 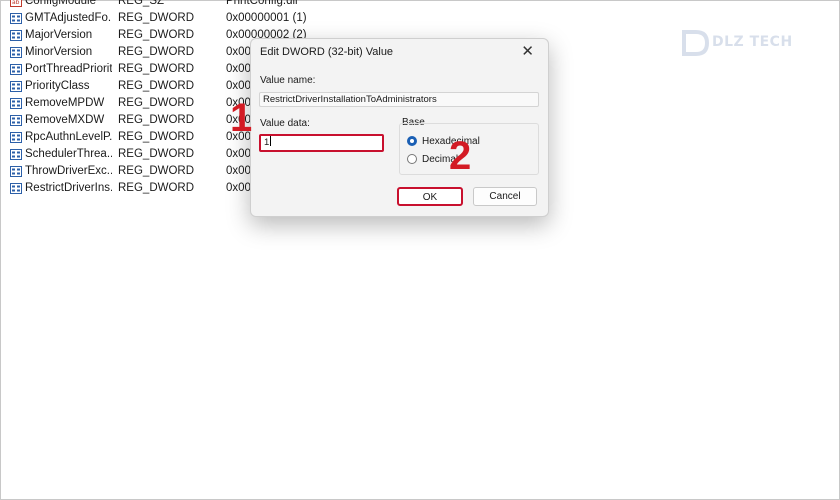 I want to click on ok-button: OK, so click(x=430, y=196).